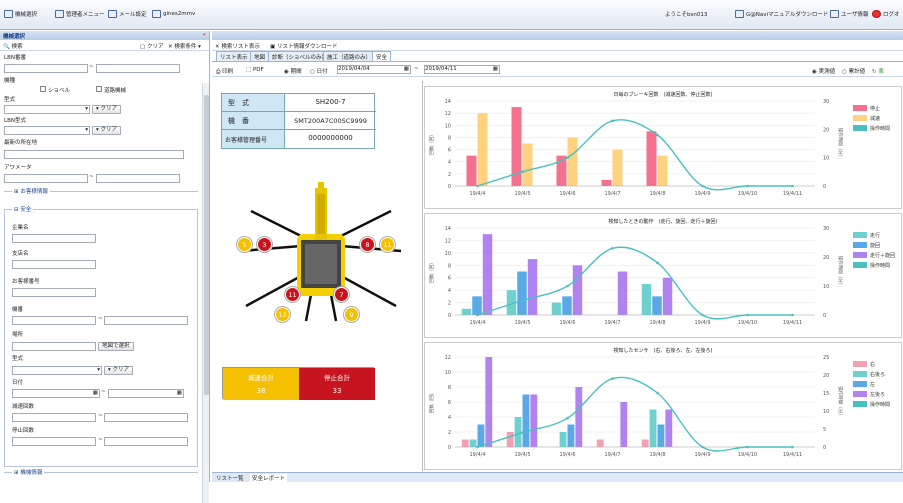 This screenshot has width=903, height=503. Describe the element at coordinates (28, 472) in the screenshot. I see `machine-info-toggle: ⊞ 機械情報` at that location.